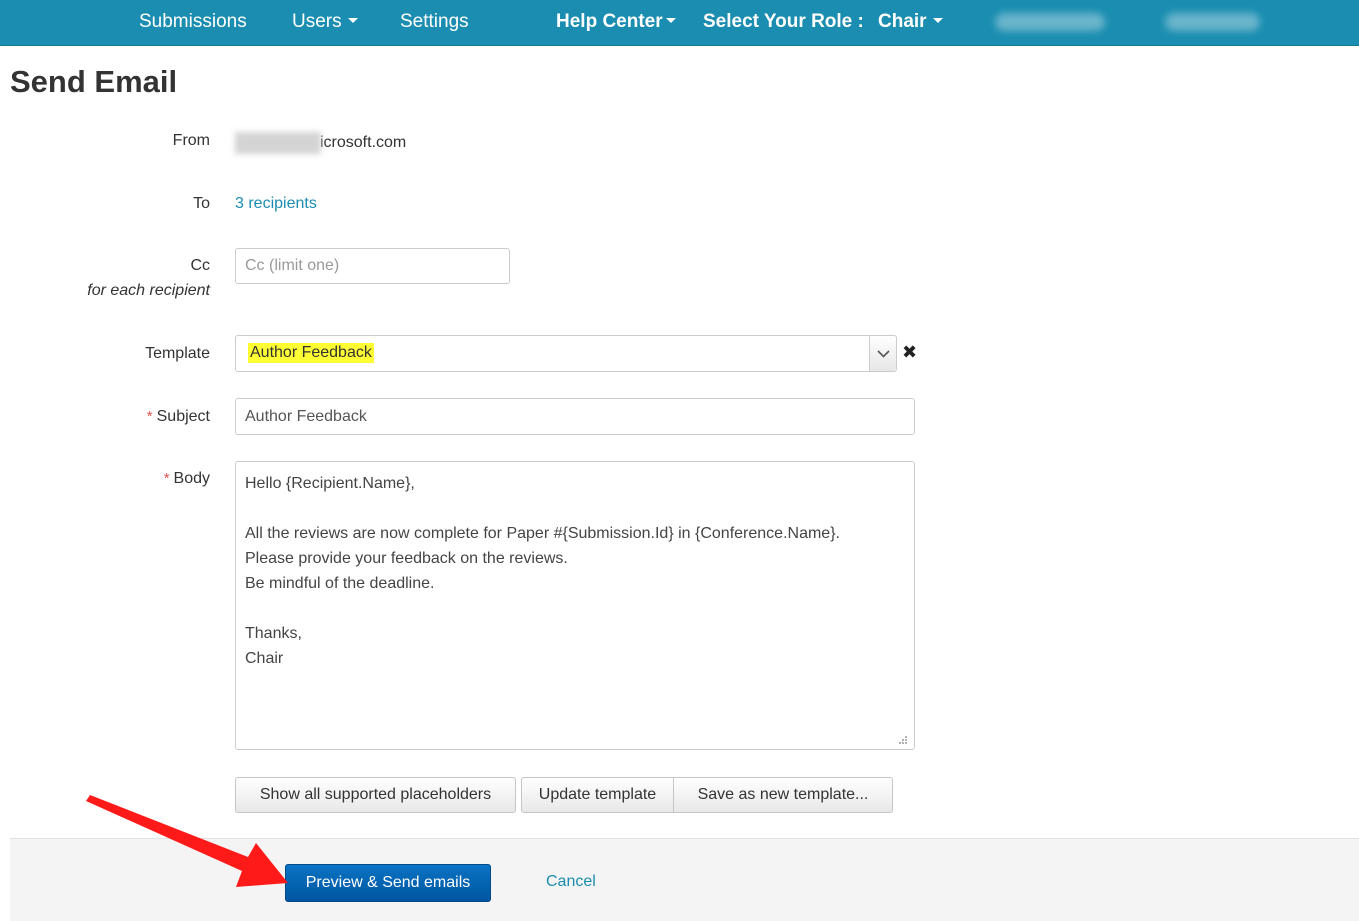 This screenshot has height=921, width=1359. Describe the element at coordinates (684, 879) in the screenshot. I see `form-footer` at that location.